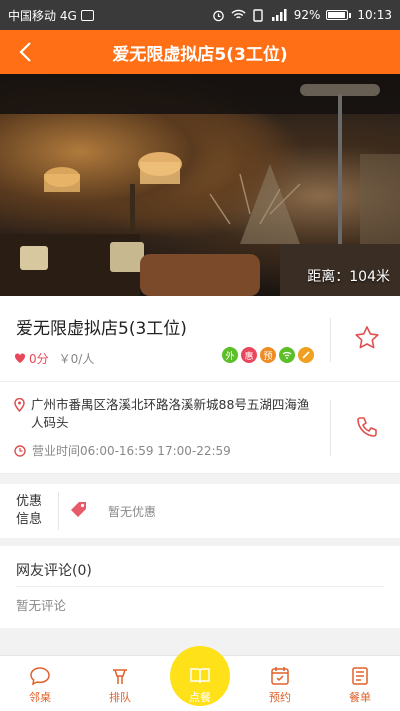 The height and width of the screenshot is (711, 400). Describe the element at coordinates (20, 450) in the screenshot. I see `clock-icon` at that location.